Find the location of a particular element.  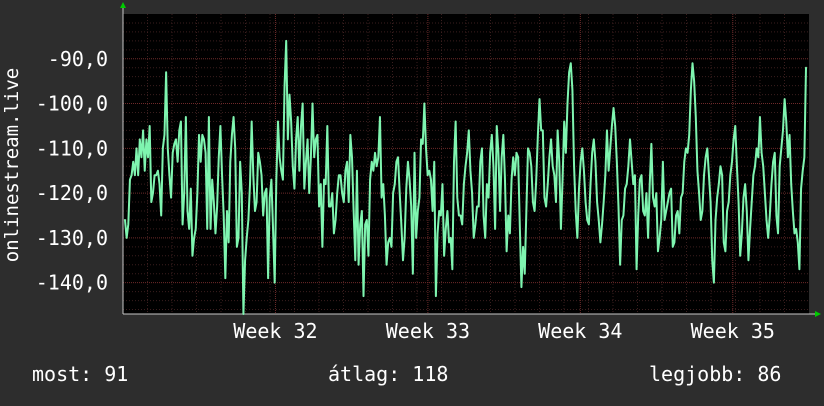

y-tick-label: -100,0 is located at coordinates (72, 104).